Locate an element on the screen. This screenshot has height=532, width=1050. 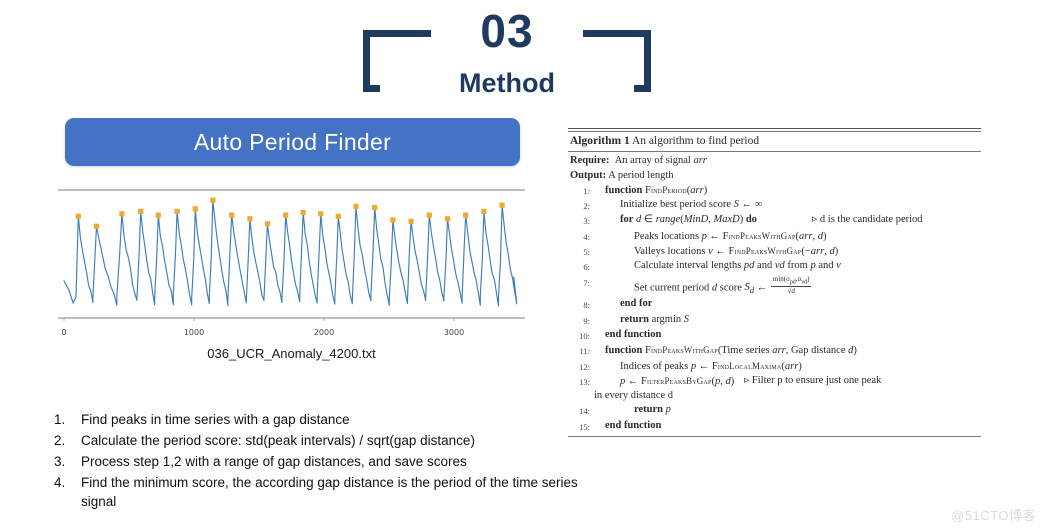
algorithm-line: 2: Initialize best period score S ← ∞ is located at coordinates (774, 205).